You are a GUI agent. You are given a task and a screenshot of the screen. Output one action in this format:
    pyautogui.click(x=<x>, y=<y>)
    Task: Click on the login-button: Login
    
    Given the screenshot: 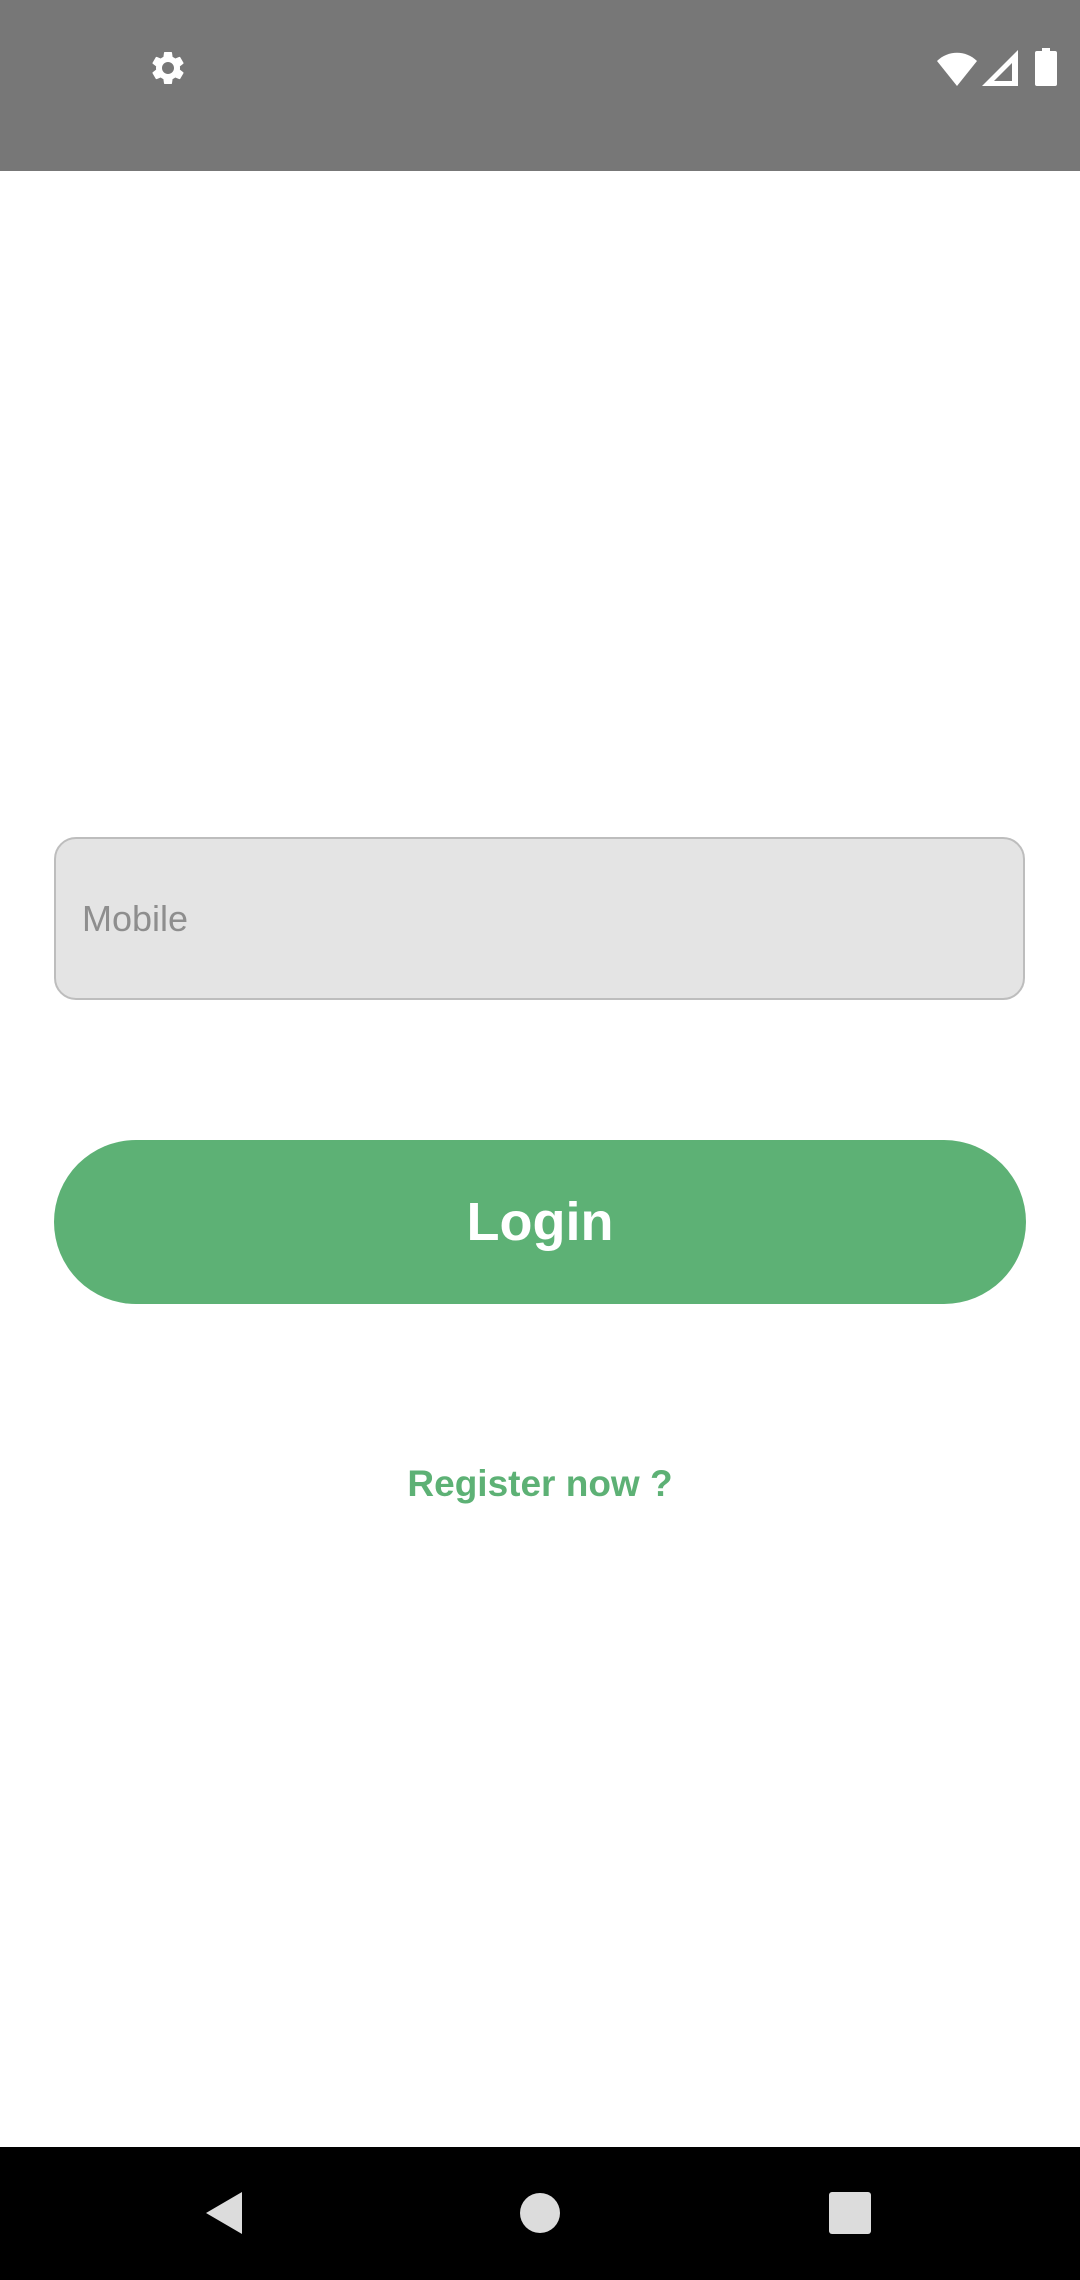 What is the action you would take?
    pyautogui.click(x=540, y=1222)
    